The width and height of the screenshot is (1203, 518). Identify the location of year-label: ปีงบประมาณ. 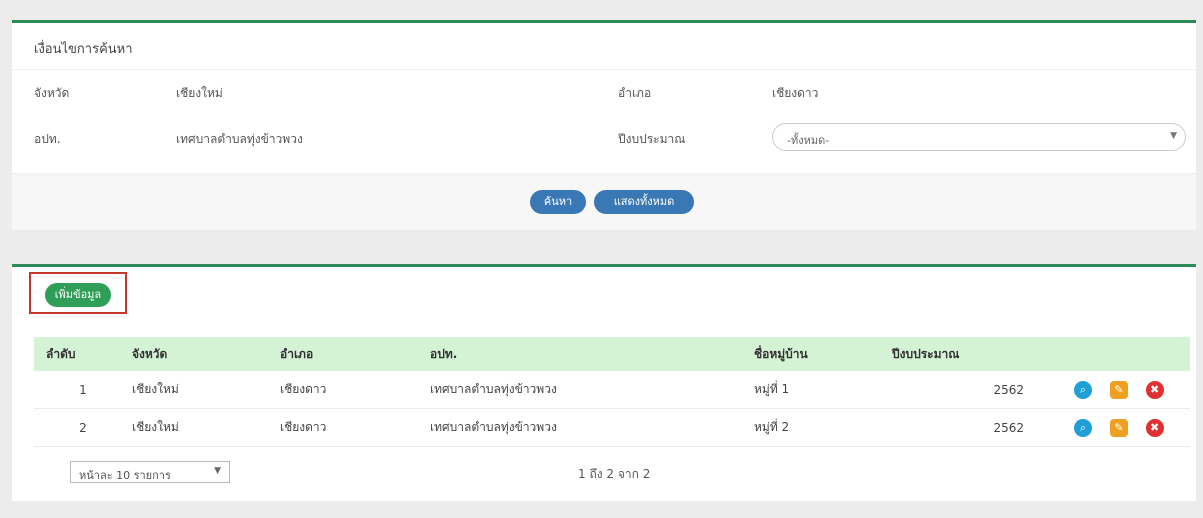
(652, 139).